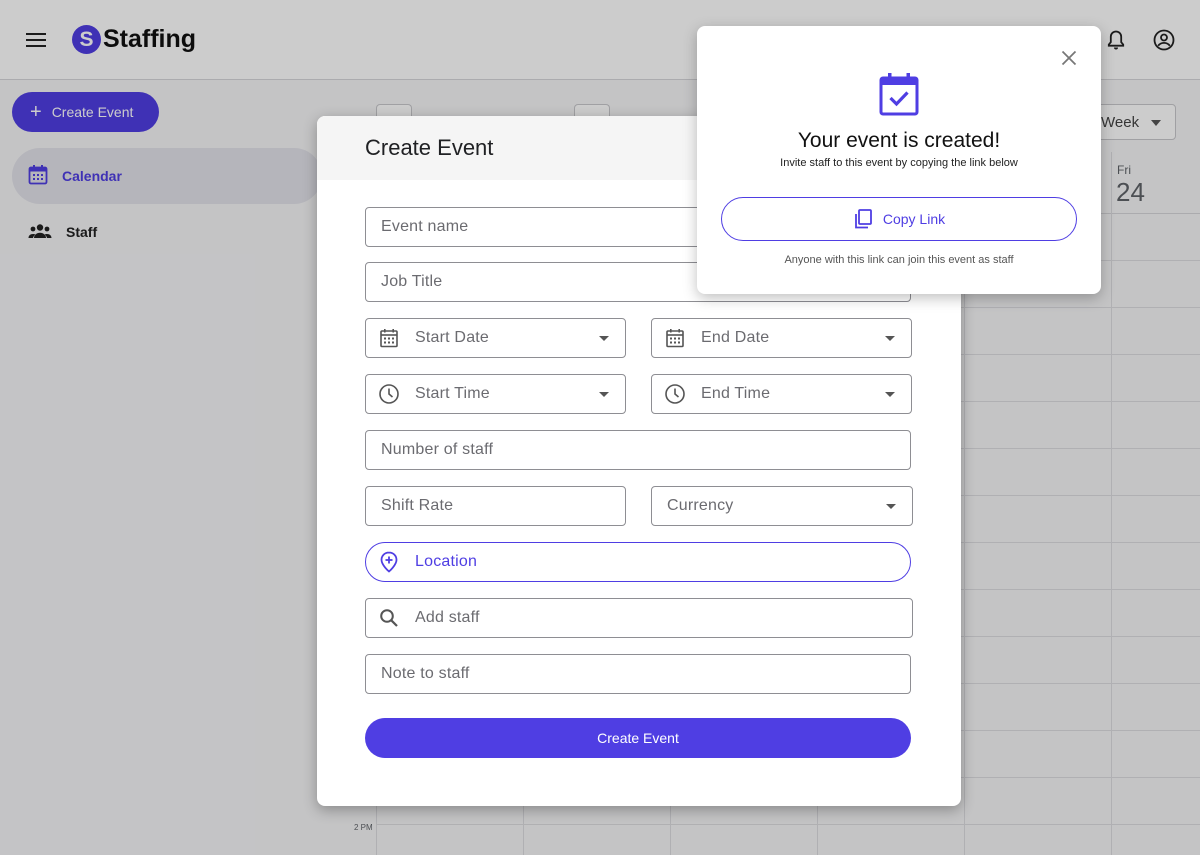 This screenshot has height=855, width=1200. What do you see at coordinates (425, 673) in the screenshot?
I see `note-to-staff-placeholder: Note to staff` at bounding box center [425, 673].